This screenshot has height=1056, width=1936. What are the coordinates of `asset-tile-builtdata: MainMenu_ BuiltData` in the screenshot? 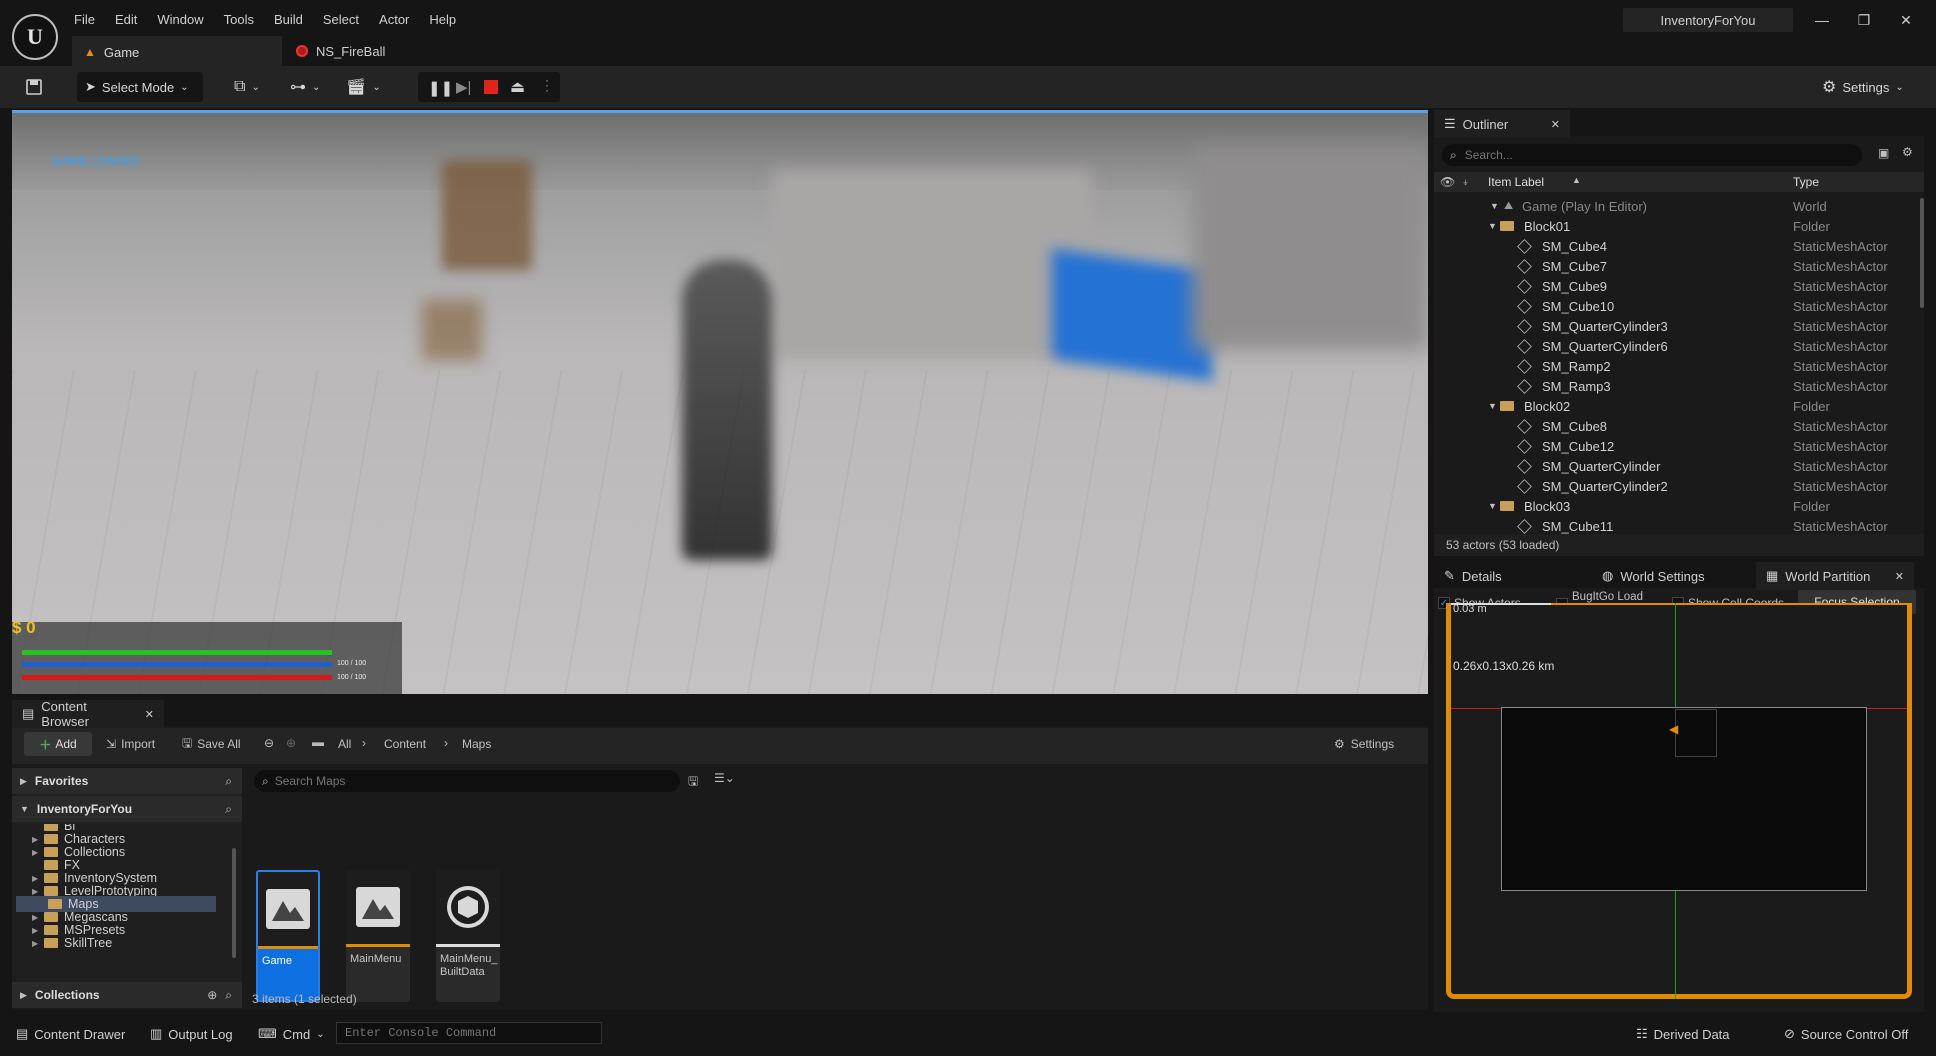 It's located at (468, 936).